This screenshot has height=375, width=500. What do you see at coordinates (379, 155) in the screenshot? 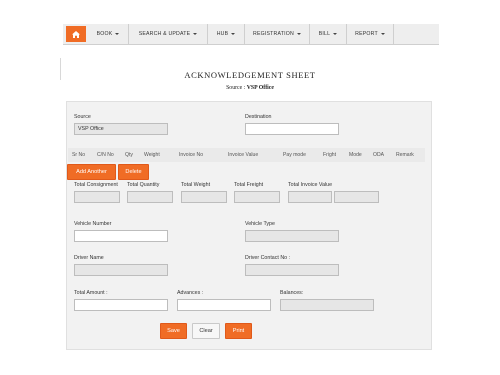
I see `column-header: ODA` at bounding box center [379, 155].